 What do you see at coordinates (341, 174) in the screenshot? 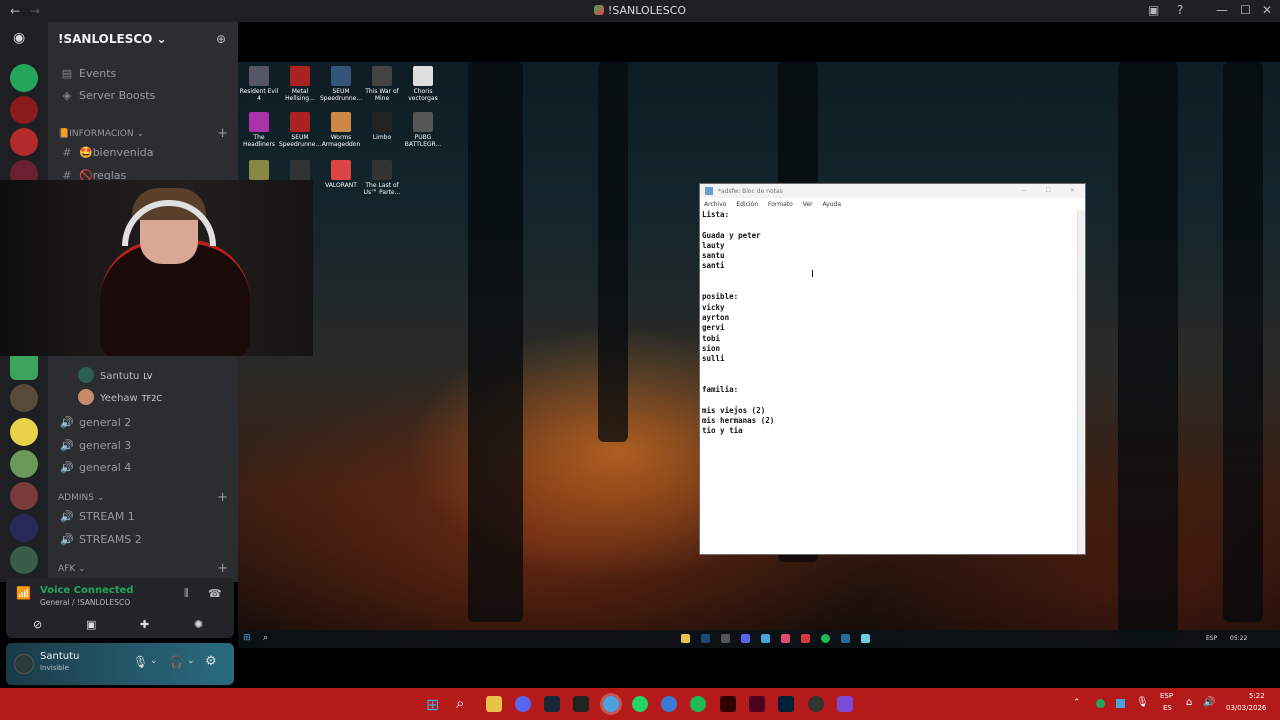
I see `desktop-icon: VALORANT` at bounding box center [341, 174].